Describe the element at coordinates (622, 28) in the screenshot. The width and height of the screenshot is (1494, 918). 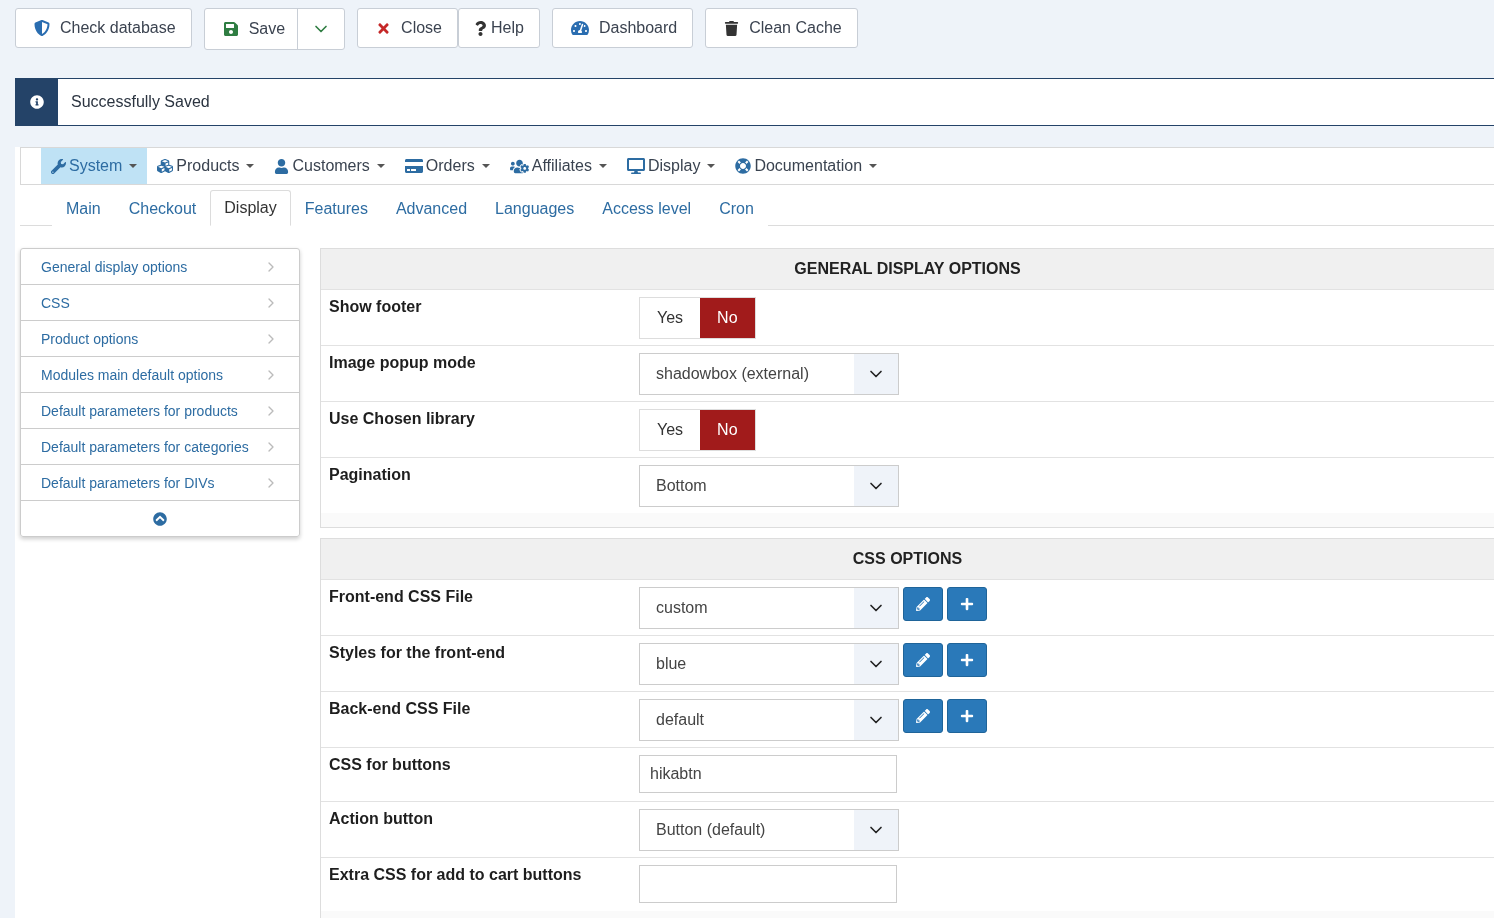
I see `toolbar-button: Dashboard` at that location.